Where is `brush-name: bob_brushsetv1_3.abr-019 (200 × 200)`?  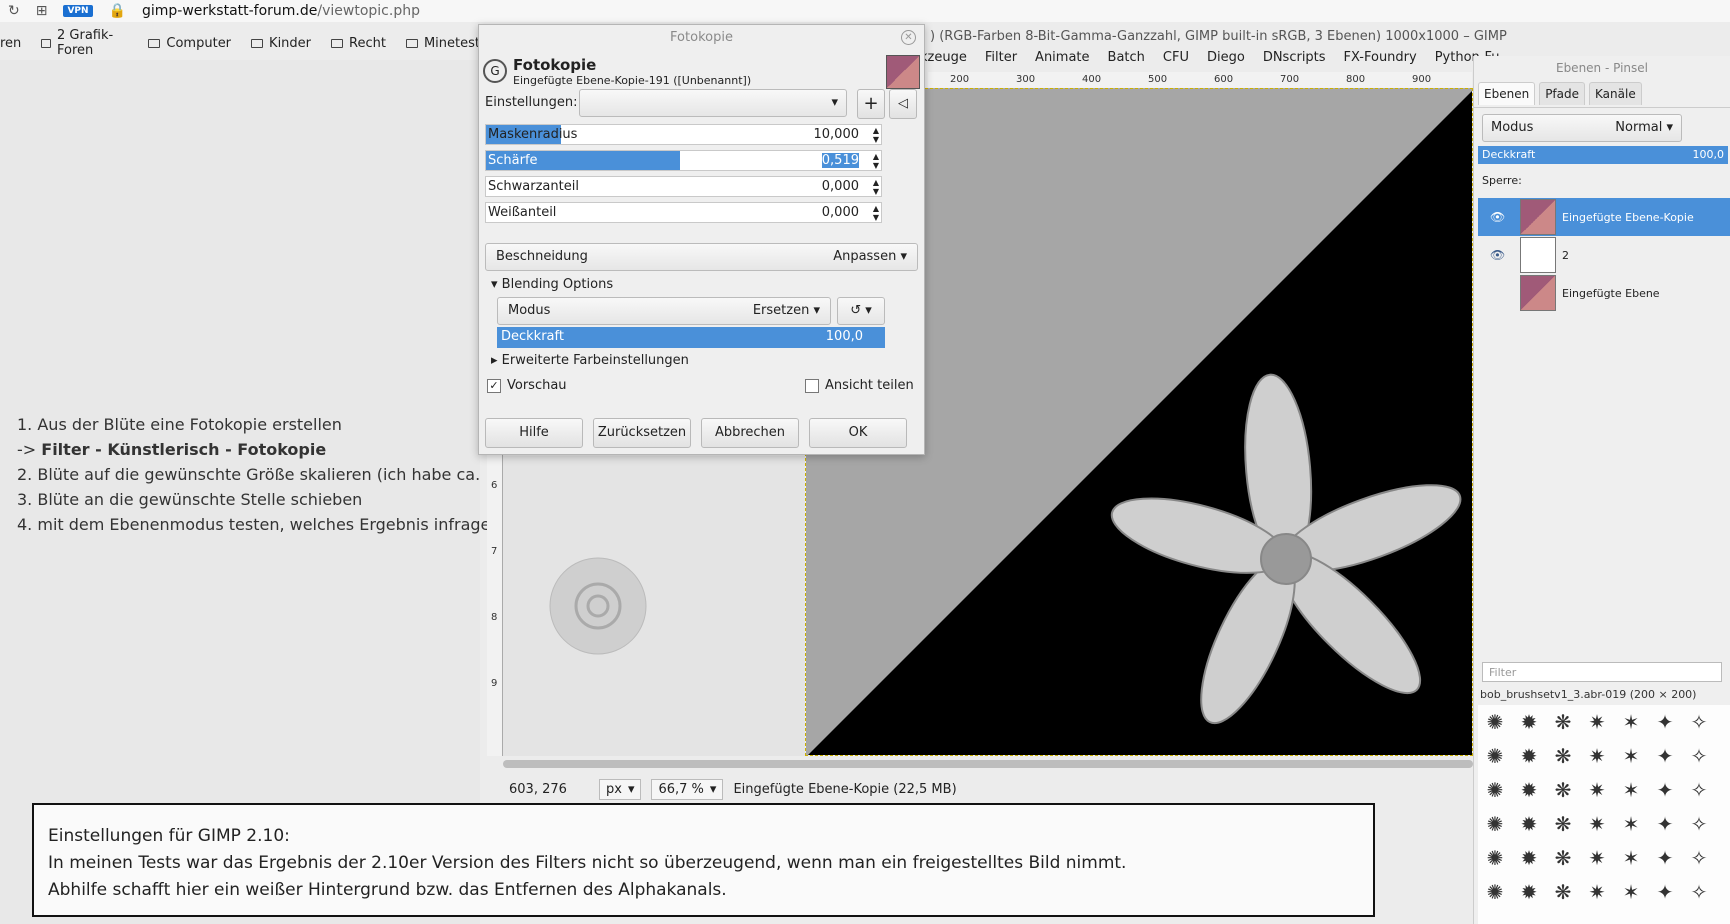
brush-name: bob_brushsetv1_3.abr-019 (200 × 200) is located at coordinates (1588, 694).